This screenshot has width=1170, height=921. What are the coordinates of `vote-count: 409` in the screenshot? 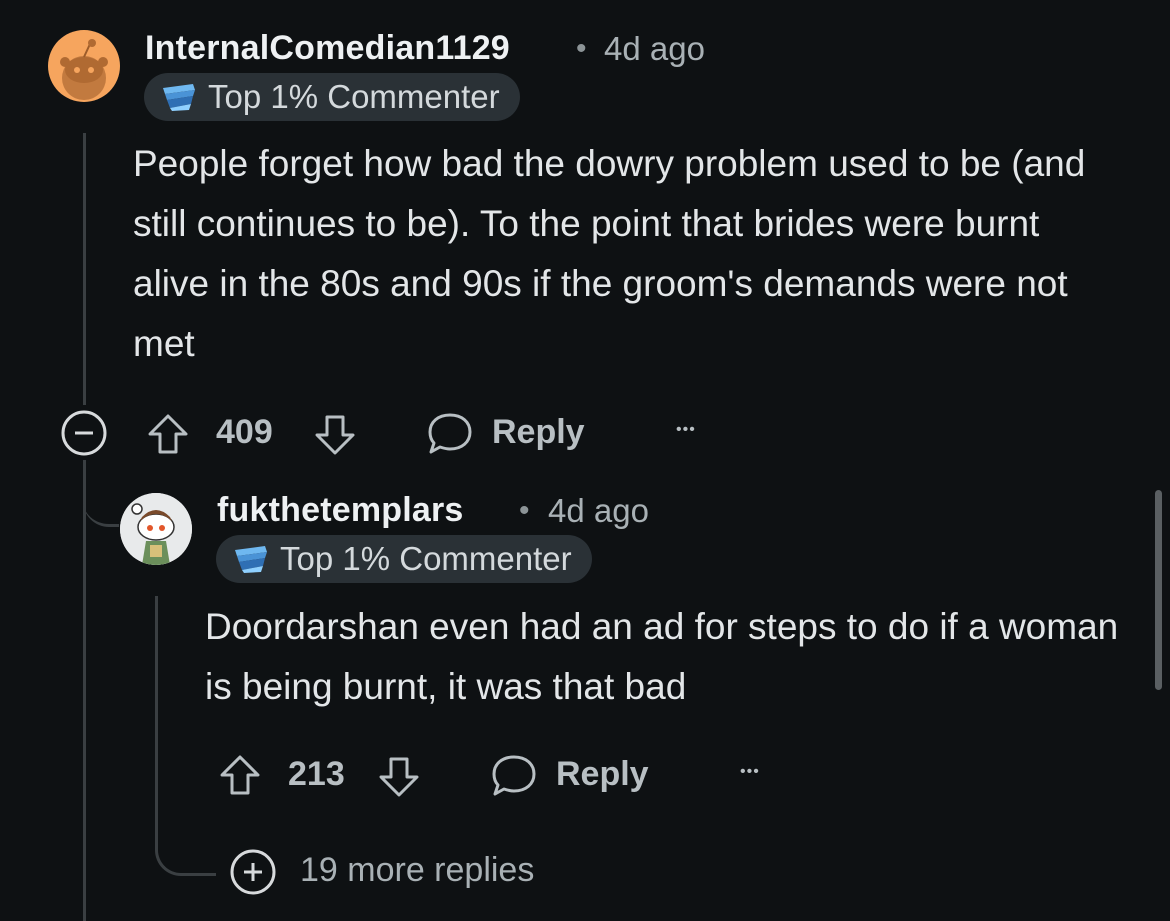 It's located at (244, 432).